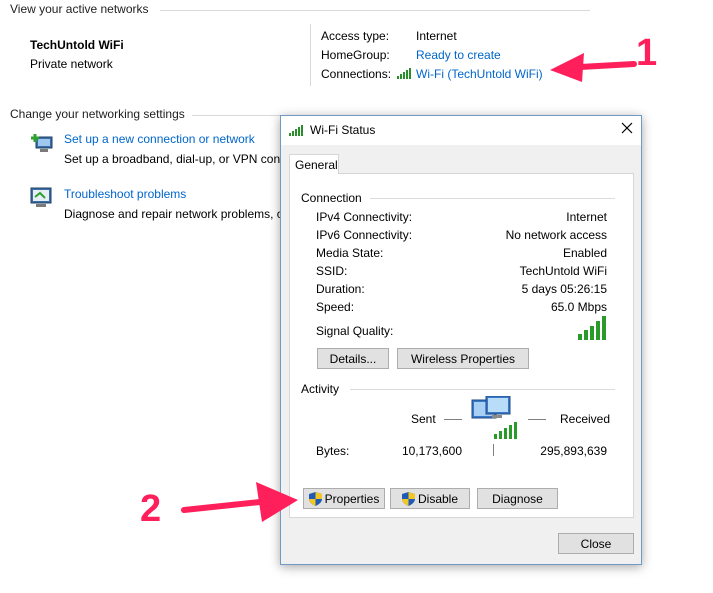  I want to click on properties-button: Properties, so click(344, 498).